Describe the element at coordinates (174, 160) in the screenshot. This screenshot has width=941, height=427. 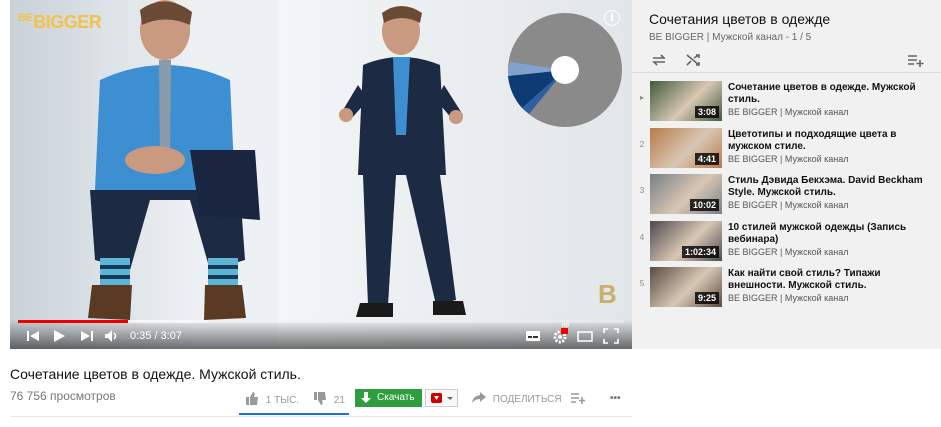
I see `seated-man-figure` at that location.